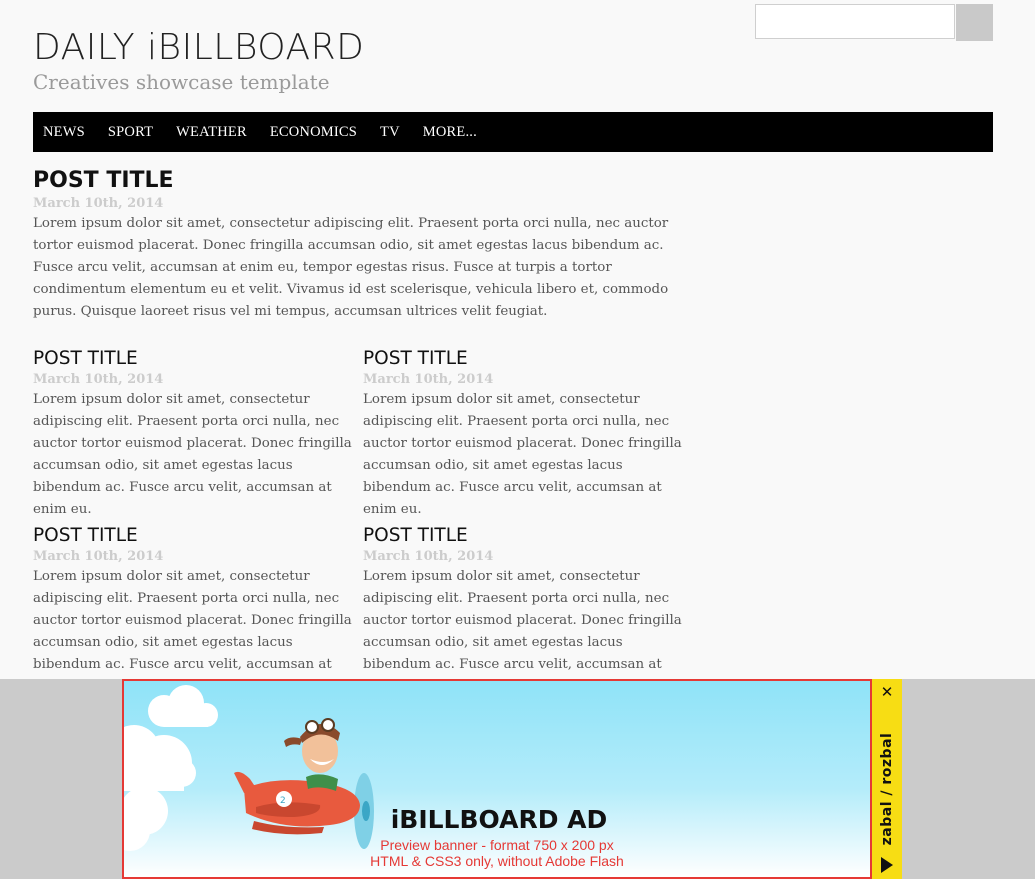 Image resolution: width=1035 pixels, height=879 pixels. Describe the element at coordinates (313, 132) in the screenshot. I see `nav-item-economics: ECONOMICS` at that location.